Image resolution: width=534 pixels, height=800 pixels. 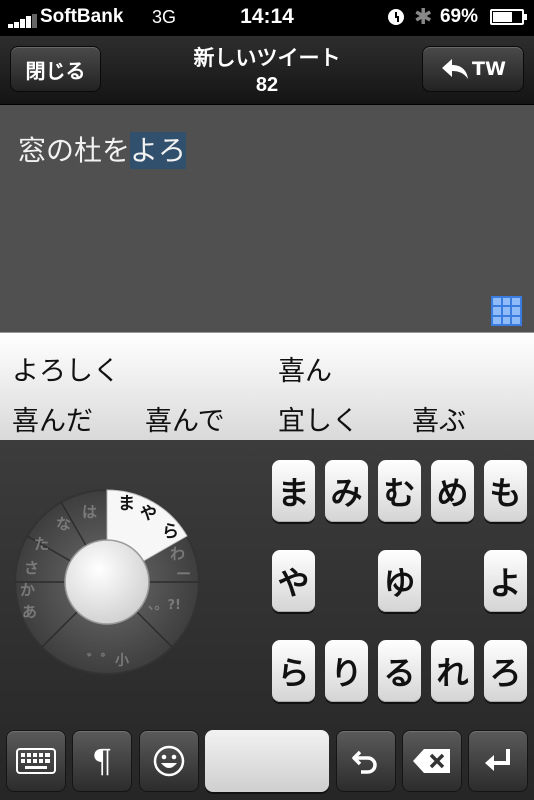 What do you see at coordinates (267, 386) in the screenshot?
I see `conversion-candidates: よろしく 喜ん 喜んだ 喜んで 宜しく 喜ぶ` at bounding box center [267, 386].